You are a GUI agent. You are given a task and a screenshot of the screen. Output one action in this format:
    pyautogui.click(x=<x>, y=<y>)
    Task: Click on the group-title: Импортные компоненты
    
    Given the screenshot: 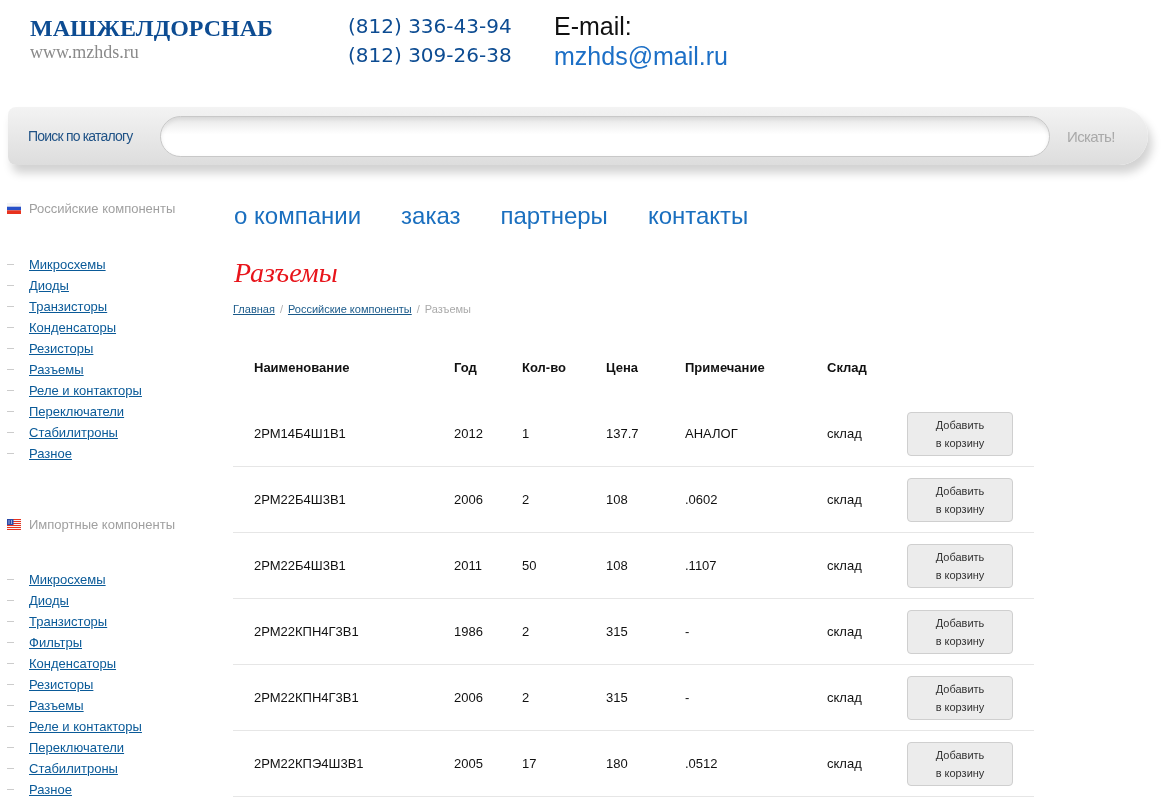 What is the action you would take?
    pyautogui.click(x=102, y=524)
    